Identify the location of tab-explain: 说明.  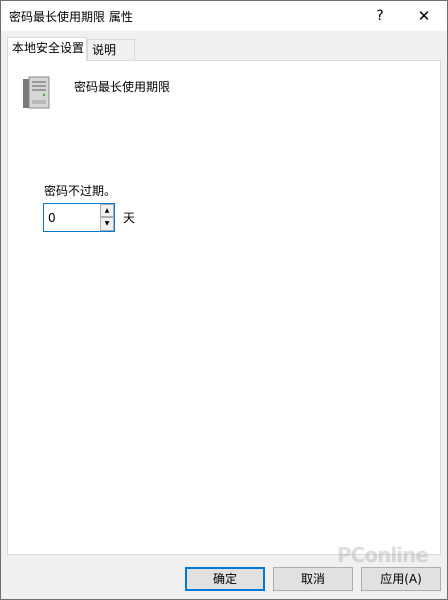
(111, 49).